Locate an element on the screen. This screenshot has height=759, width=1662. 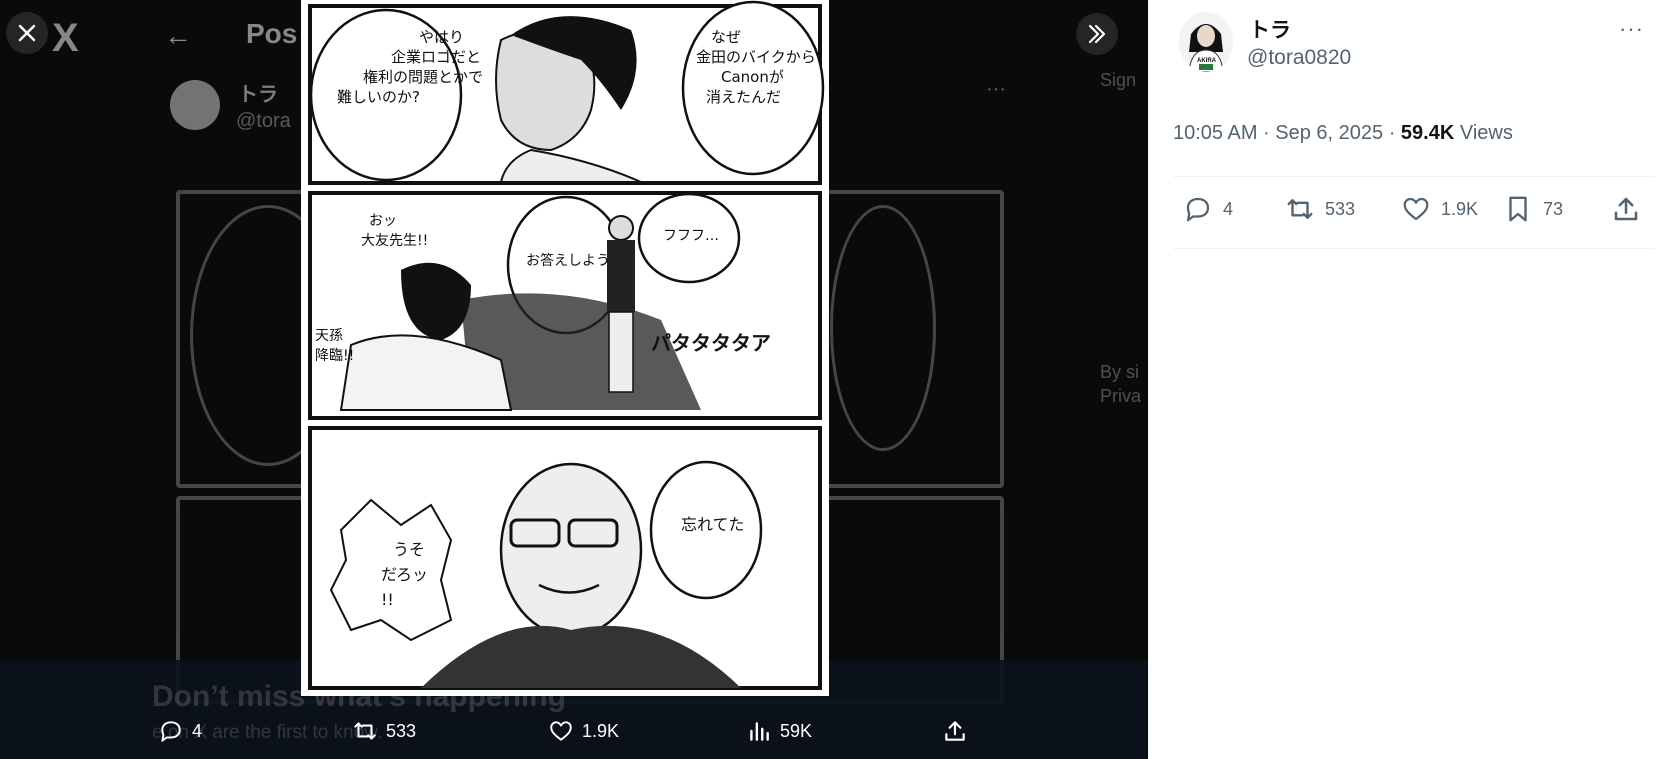
background-sidebar-footer: By si Priva is located at coordinates (1120, 384).